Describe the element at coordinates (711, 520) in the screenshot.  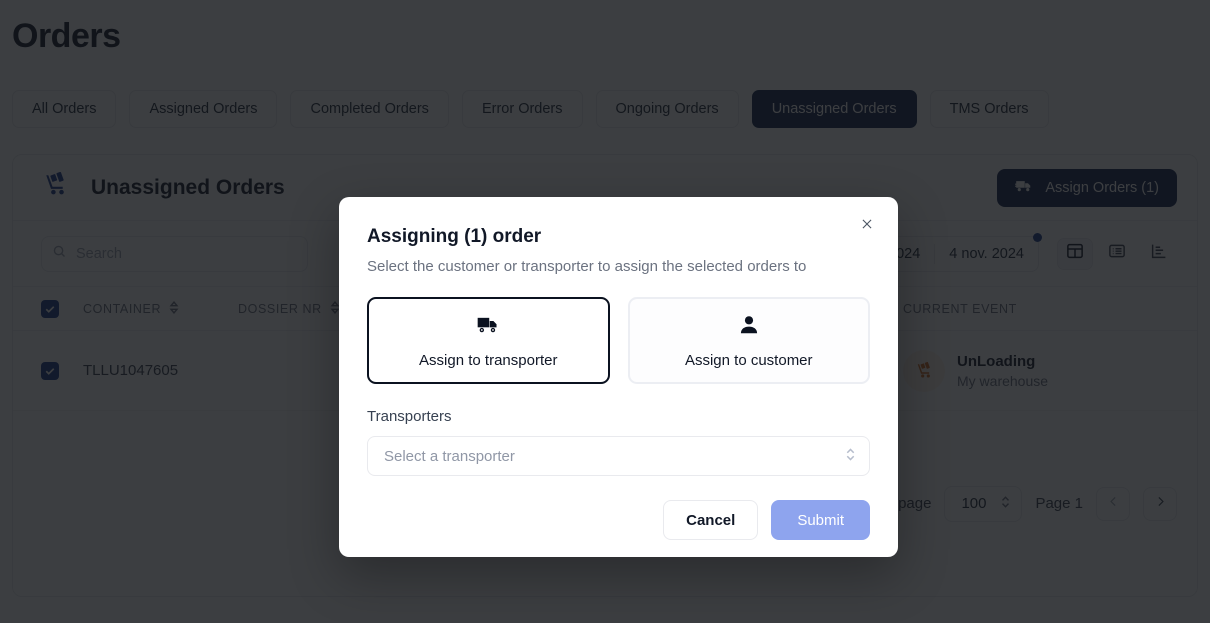
I see `cancel-button: Cancel` at that location.